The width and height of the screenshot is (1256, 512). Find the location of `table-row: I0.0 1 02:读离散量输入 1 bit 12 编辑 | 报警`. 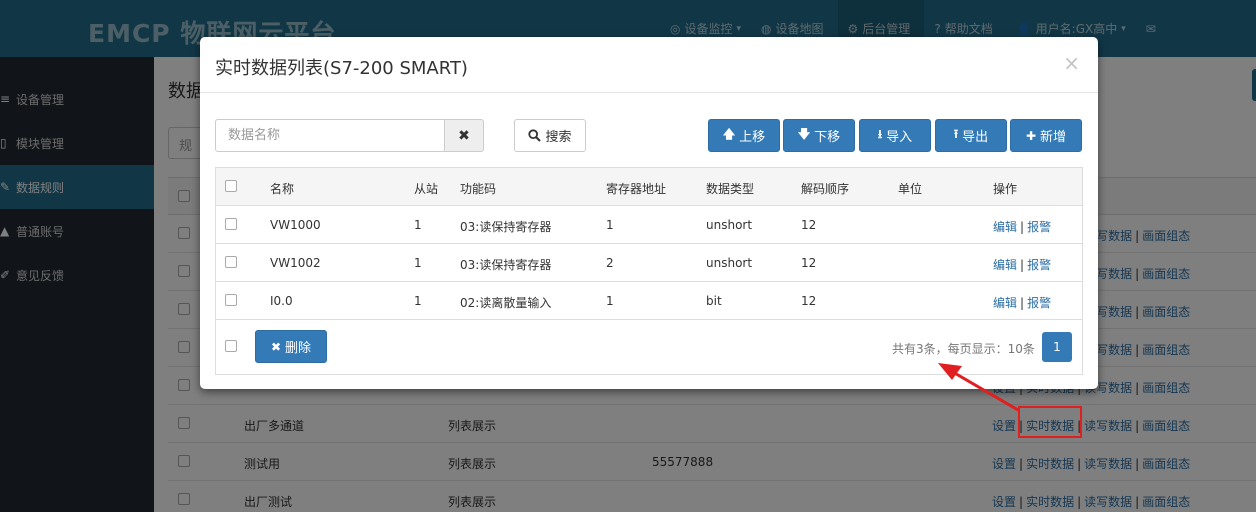

table-row: I0.0 1 02:读离散量输入 1 bit 12 编辑 | 报警 is located at coordinates (649, 301).